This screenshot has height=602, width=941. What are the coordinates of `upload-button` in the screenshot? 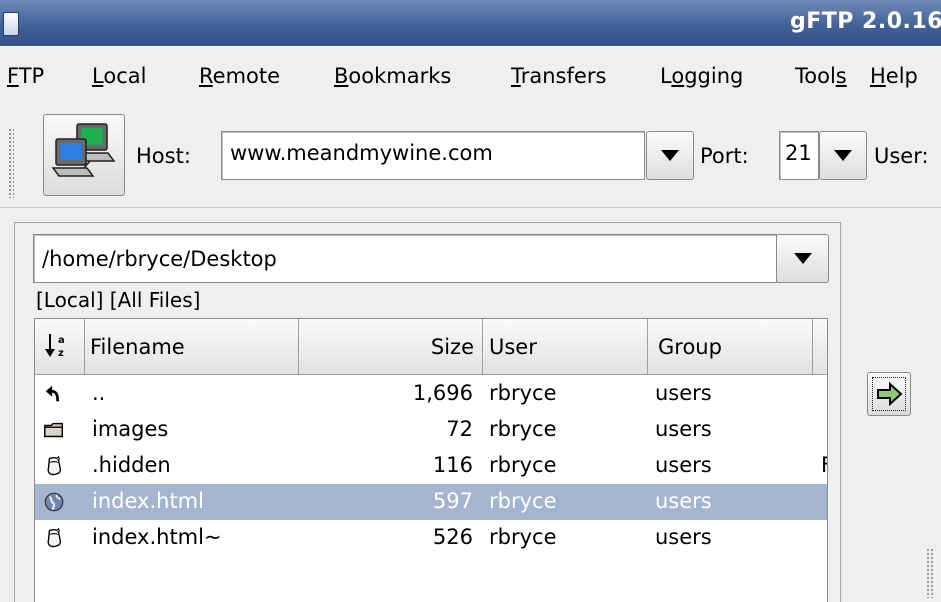 It's located at (889, 394).